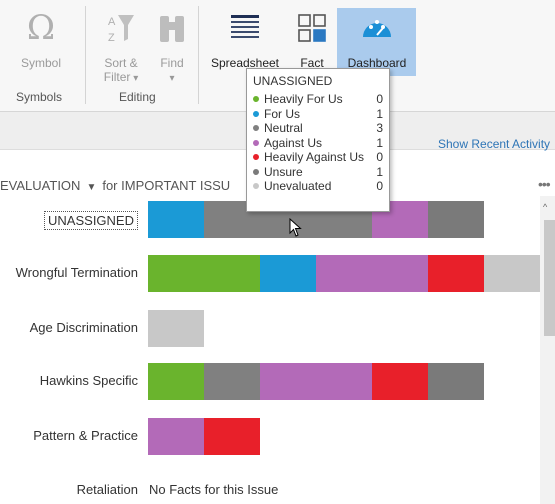 Image resolution: width=555 pixels, height=504 pixels. What do you see at coordinates (121, 28) in the screenshot?
I see `sort-filter-icon: A Z` at bounding box center [121, 28].